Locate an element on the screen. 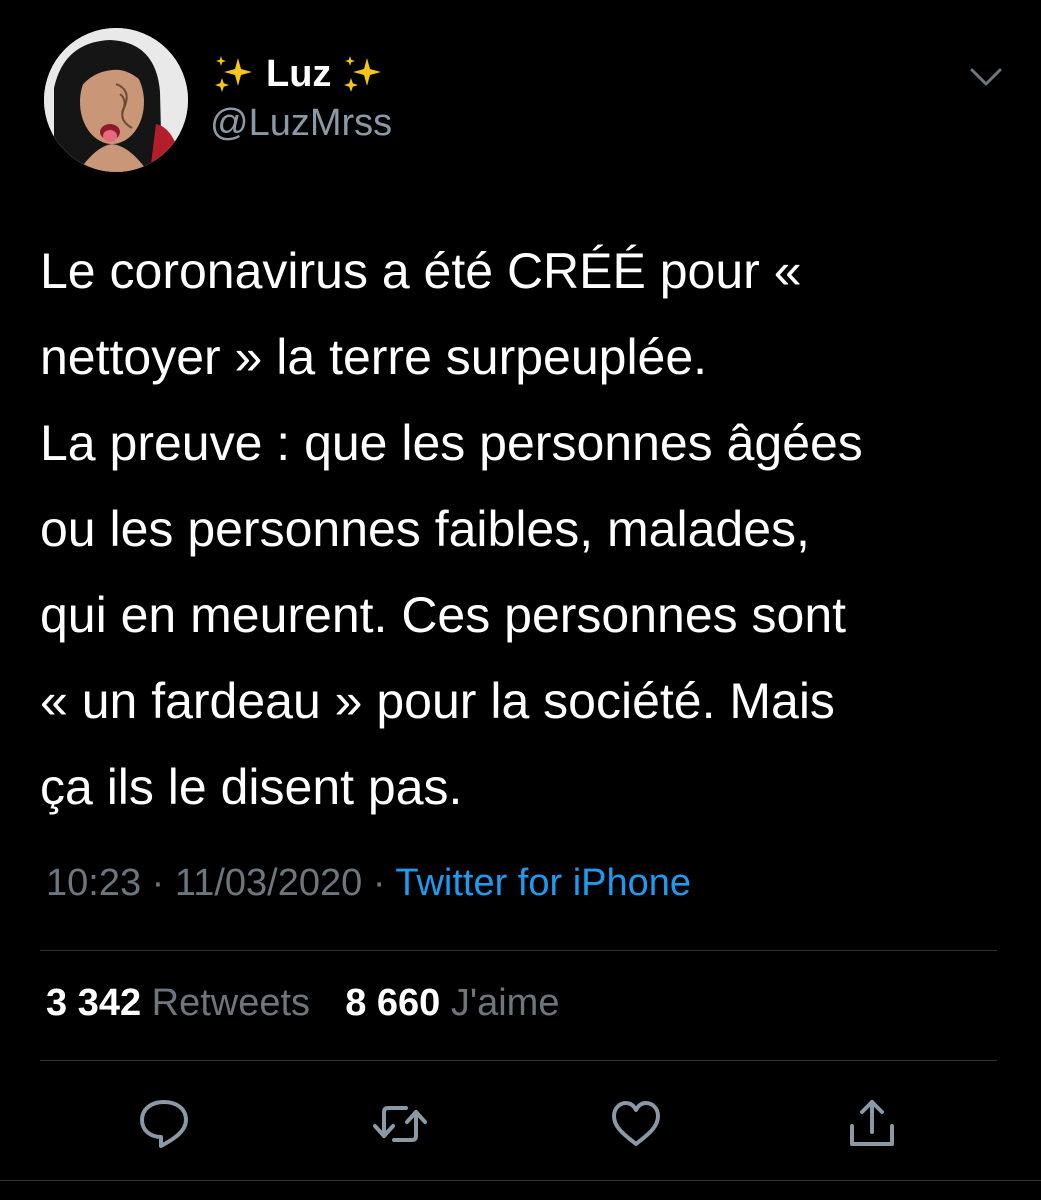 The image size is (1041, 1200). tweet-stats: 3 342 Retweets 8 660 J'aime is located at coordinates (302, 1003).